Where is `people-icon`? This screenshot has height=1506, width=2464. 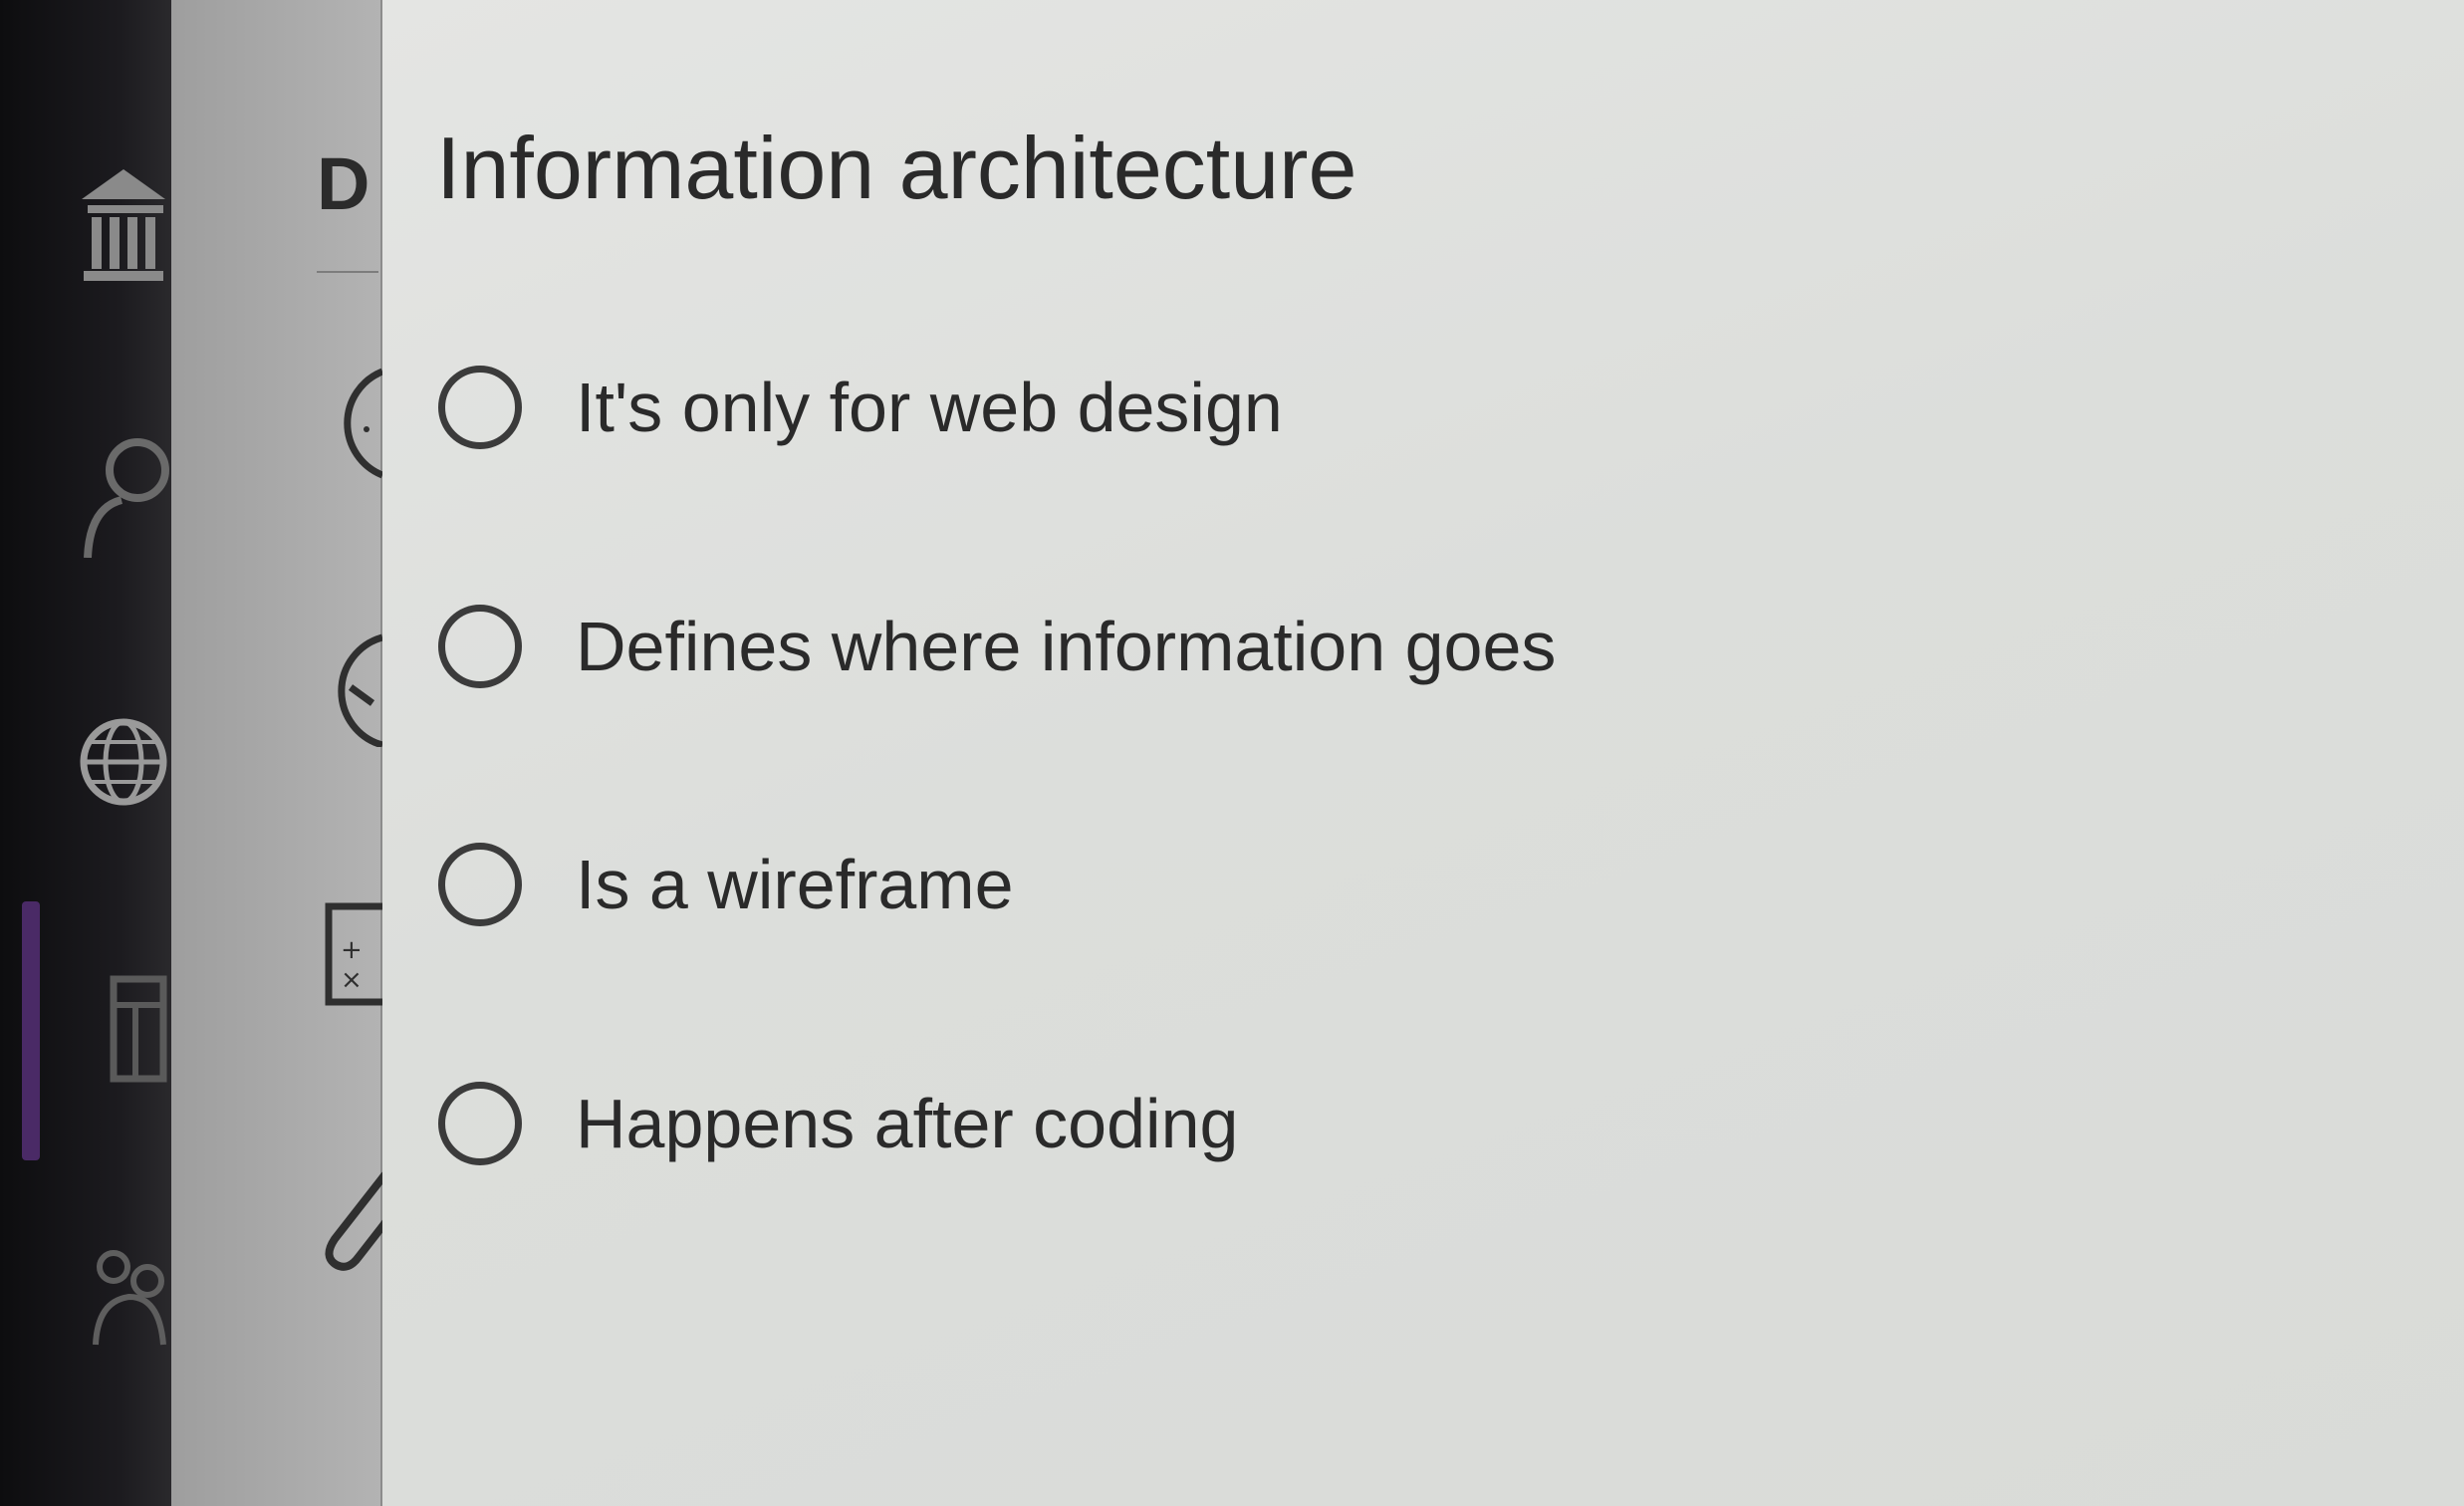
people-icon is located at coordinates (123, 1300).